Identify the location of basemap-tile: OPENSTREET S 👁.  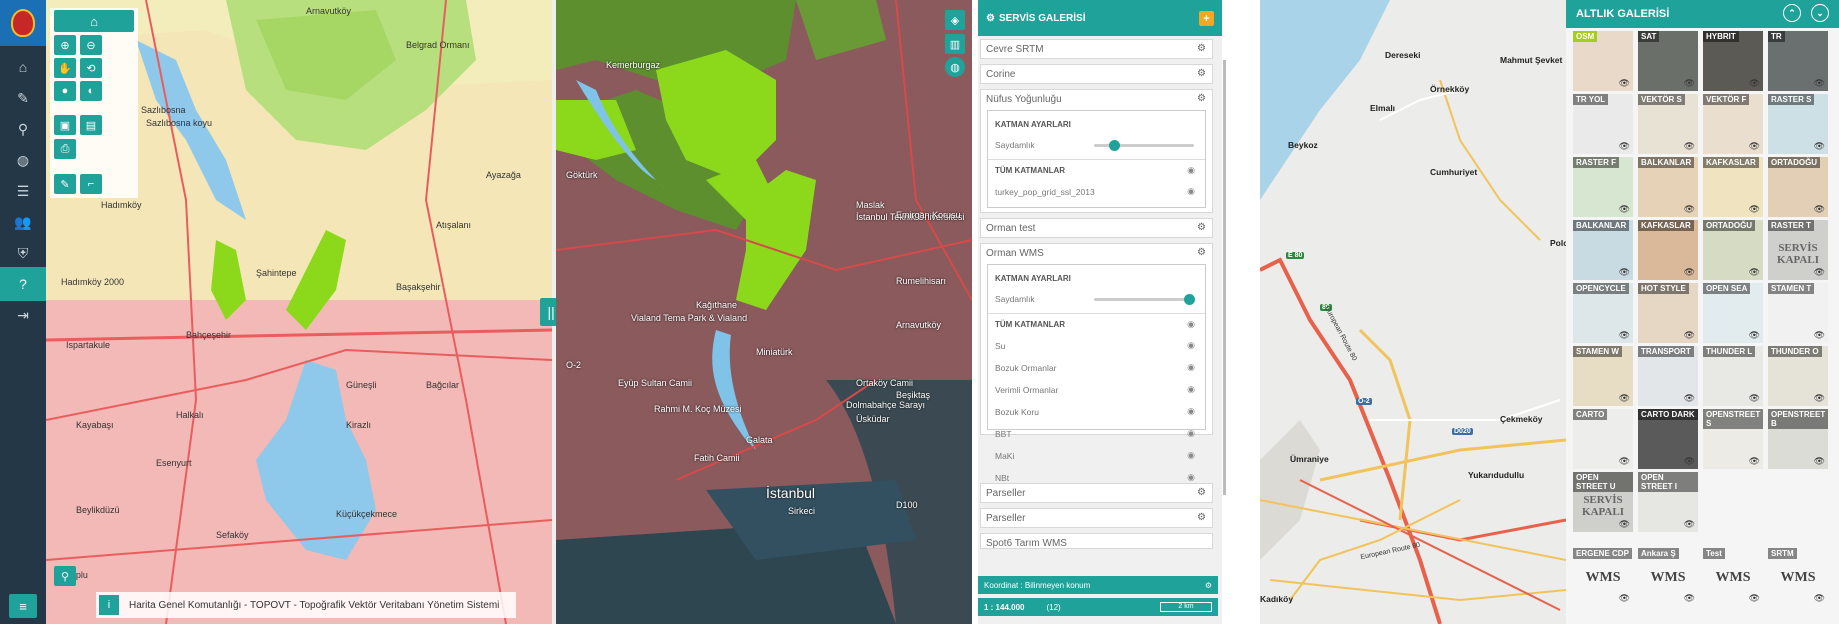
(1733, 439).